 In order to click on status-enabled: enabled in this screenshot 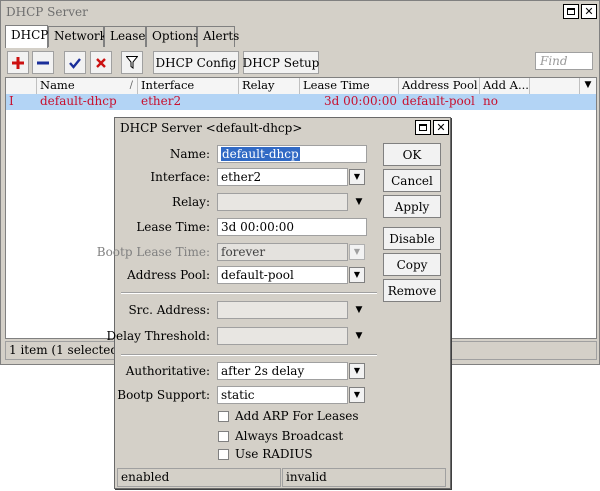, I will do `click(199, 477)`.